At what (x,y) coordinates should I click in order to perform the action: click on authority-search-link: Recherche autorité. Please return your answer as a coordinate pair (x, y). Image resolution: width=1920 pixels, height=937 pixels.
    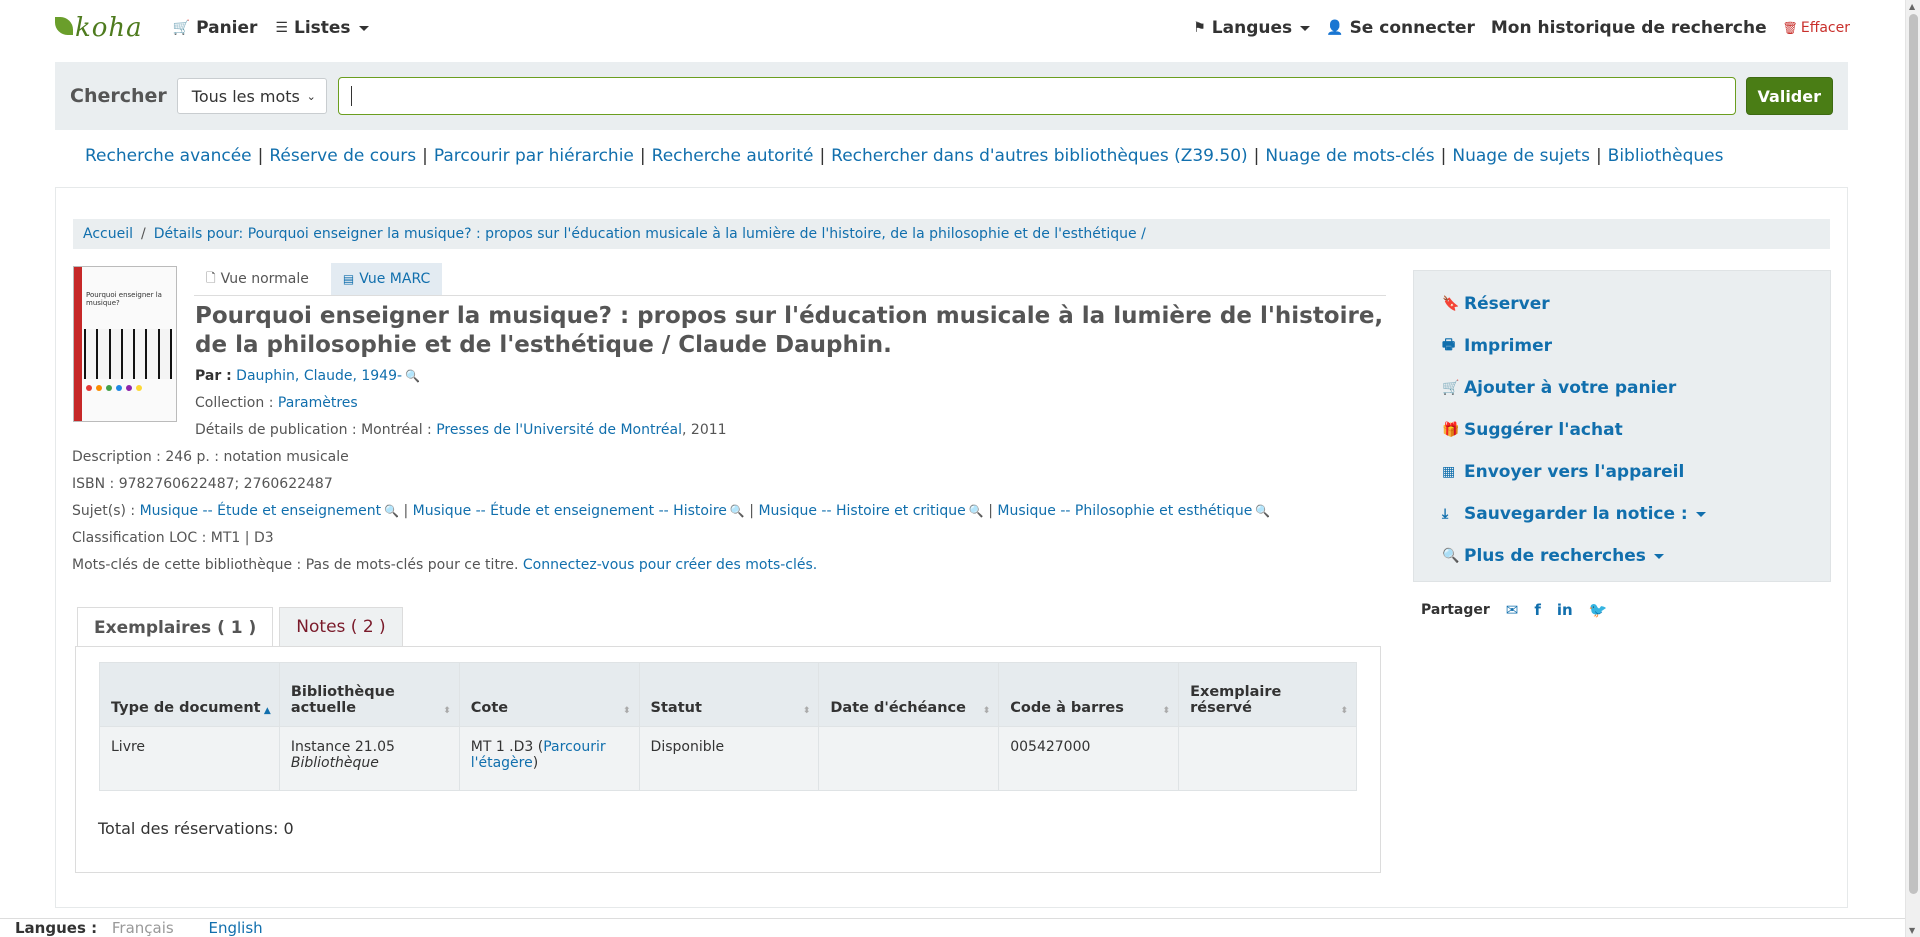
    Looking at the image, I should click on (733, 156).